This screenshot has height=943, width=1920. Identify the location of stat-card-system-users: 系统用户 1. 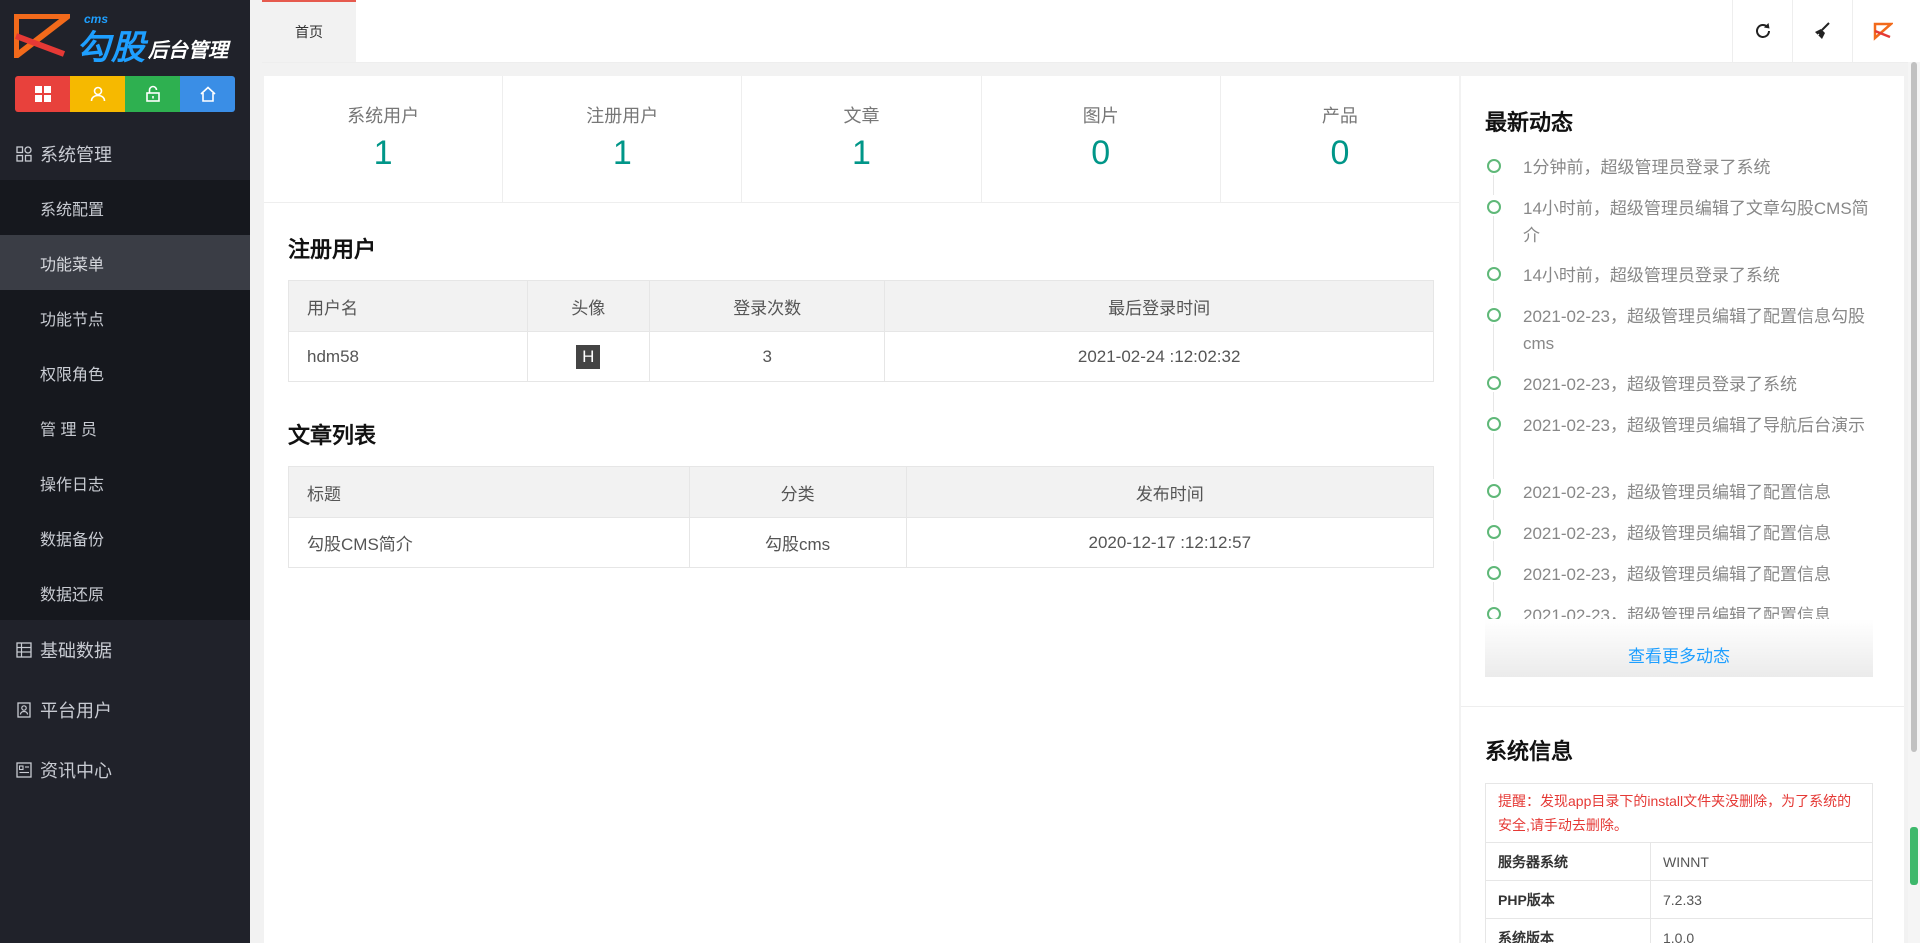
(384, 139).